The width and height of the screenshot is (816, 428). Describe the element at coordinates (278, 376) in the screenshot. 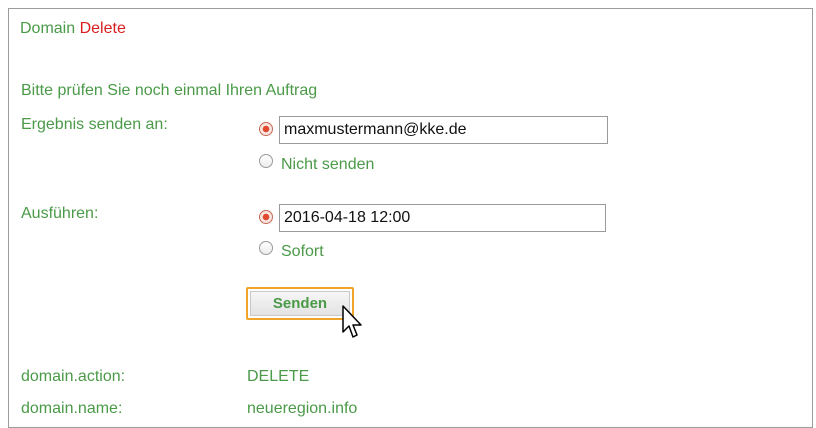

I see `detail-value-action: DELETE` at that location.